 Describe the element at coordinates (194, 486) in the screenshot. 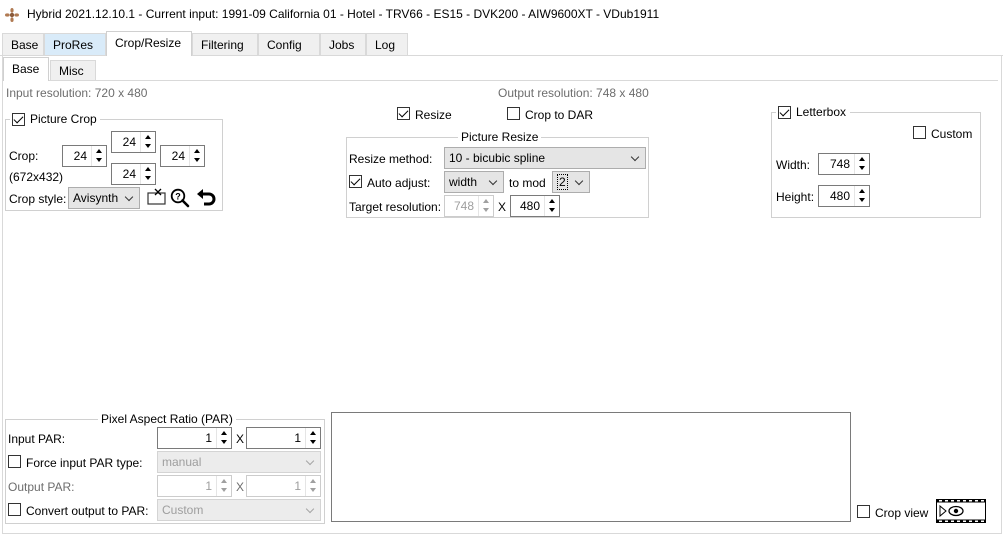

I see `output-par-a-spinbox: 1` at that location.